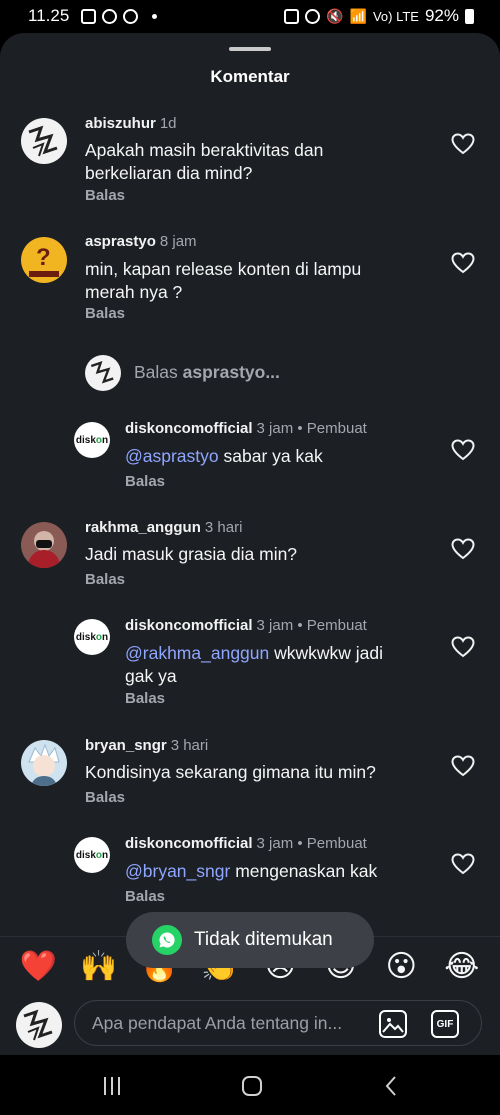 Image resolution: width=500 pixels, height=1115 pixels. I want to click on comment-body: mengenaskan kak, so click(304, 871).